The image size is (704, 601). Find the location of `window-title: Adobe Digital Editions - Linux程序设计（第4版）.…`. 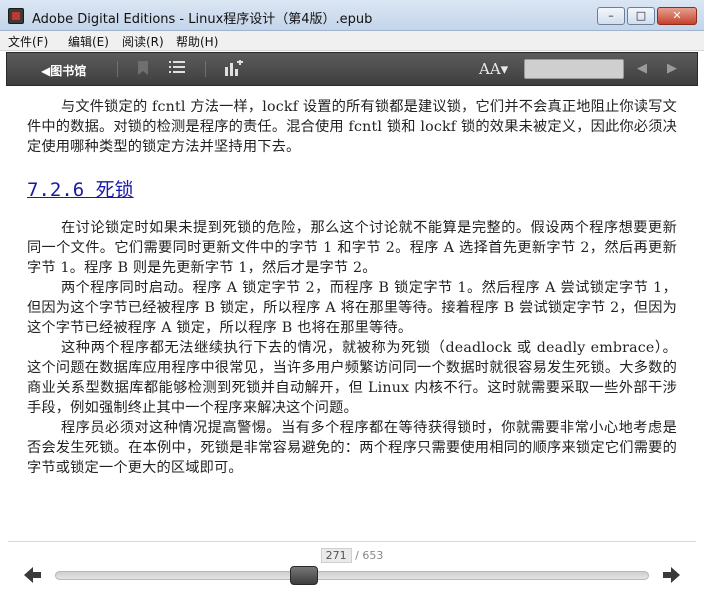

window-title: Adobe Digital Editions - Linux程序设计（第4版）.… is located at coordinates (202, 19).